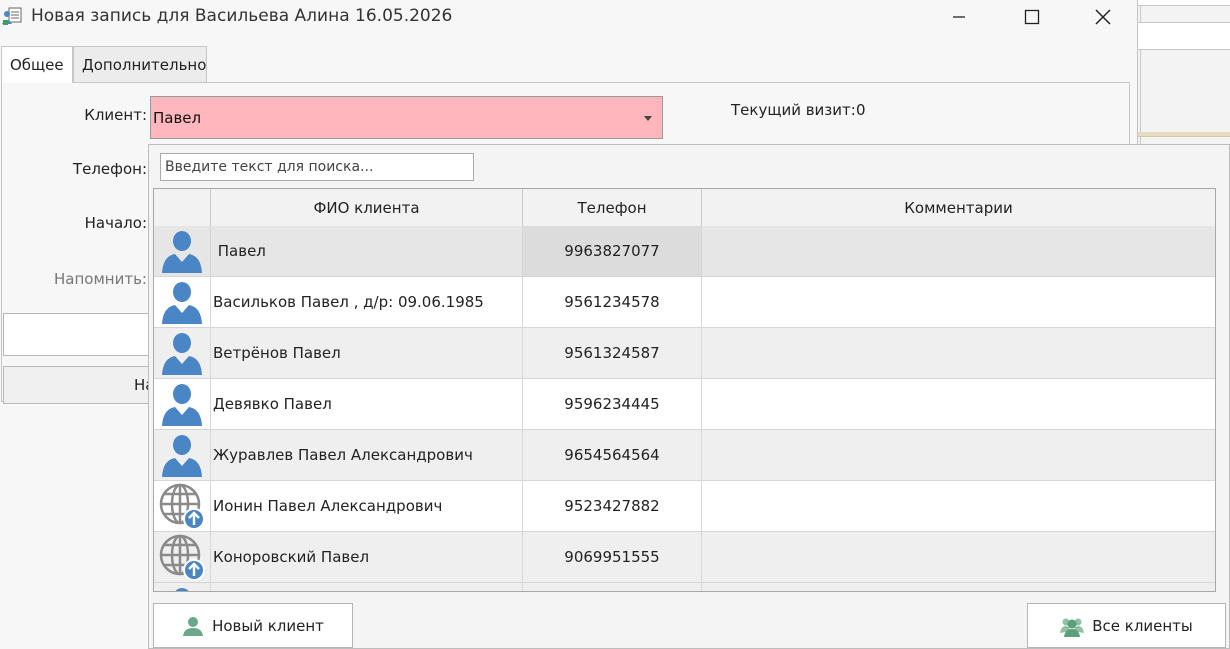 The width and height of the screenshot is (1230, 649). Describe the element at coordinates (317, 167) in the screenshot. I see `search-input` at that location.